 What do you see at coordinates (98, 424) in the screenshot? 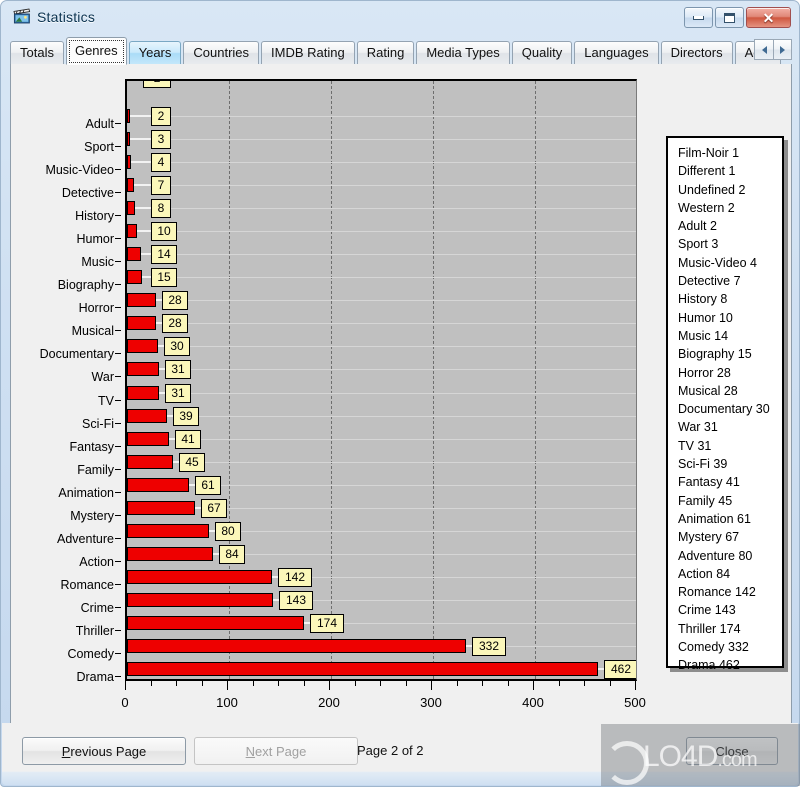
I see `chart-y-label: Sci-Fi` at bounding box center [98, 424].